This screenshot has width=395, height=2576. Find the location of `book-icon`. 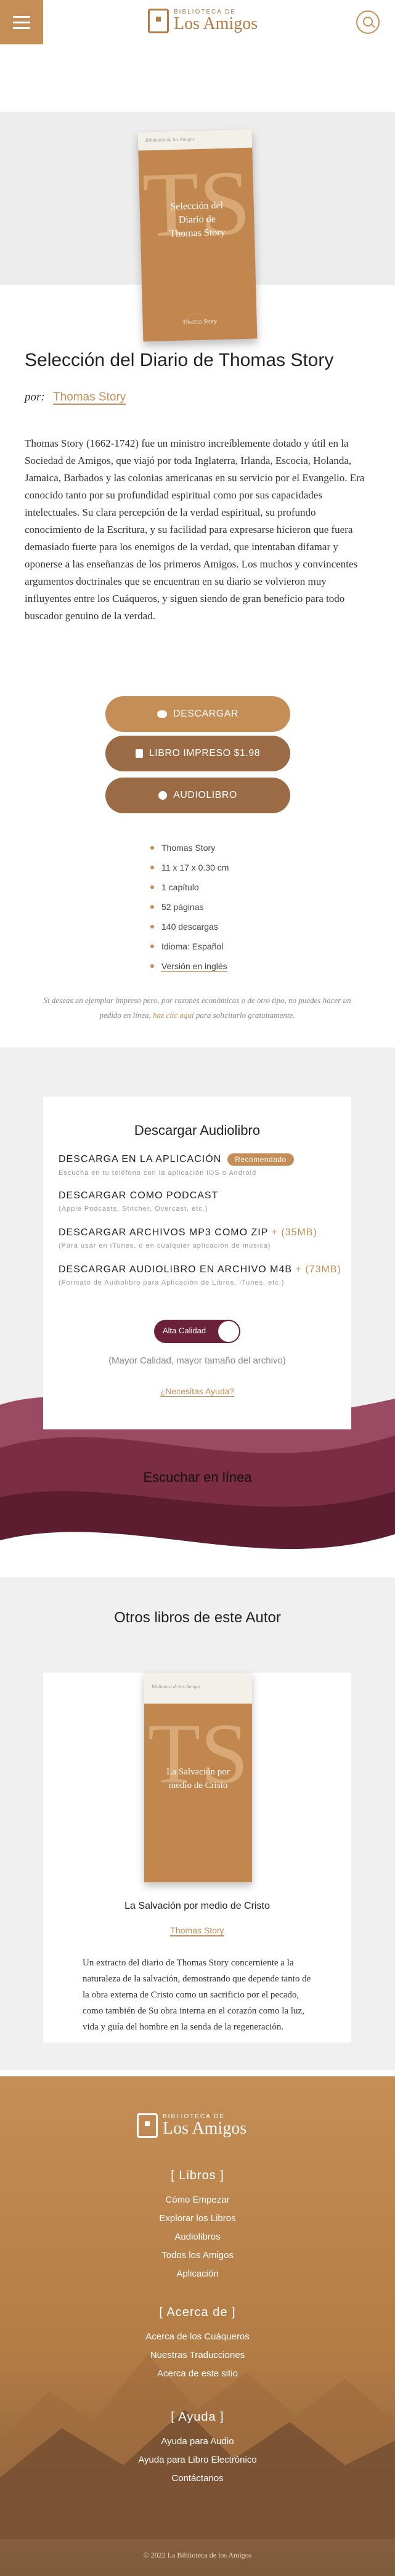

book-icon is located at coordinates (139, 753).